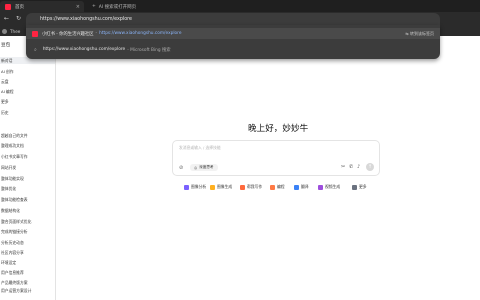 The width and height of the screenshot is (480, 300). Describe the element at coordinates (12, 179) in the screenshot. I see `history-item: 整体功能实现` at that location.